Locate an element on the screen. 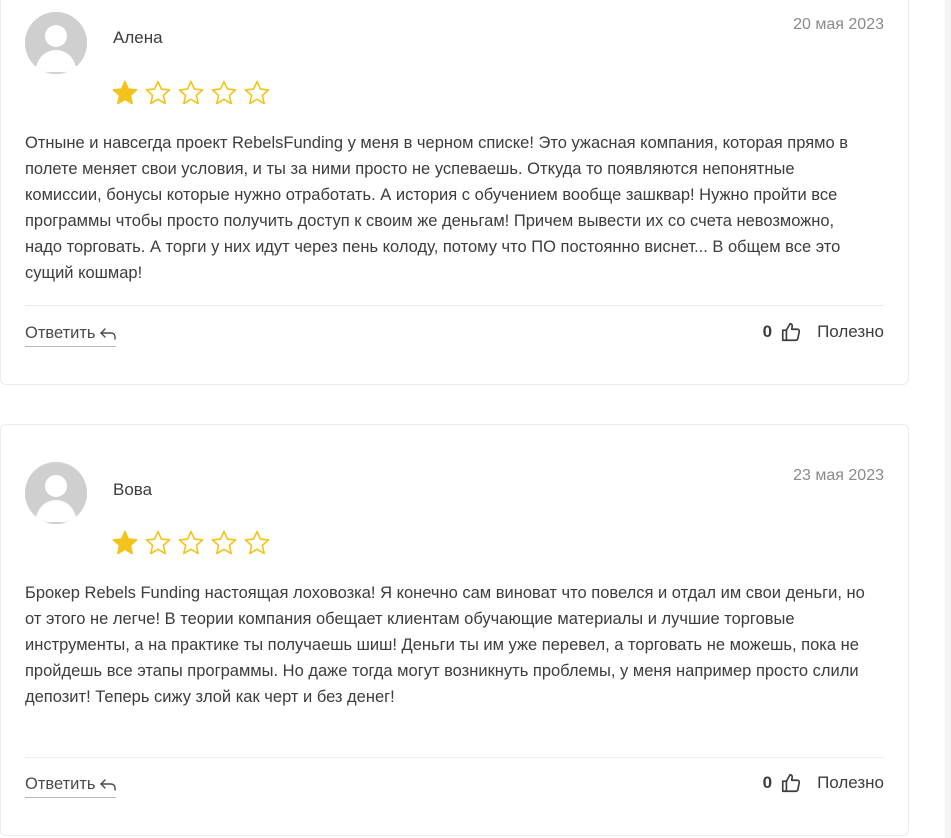 This screenshot has height=838, width=951. review-date: 20 мая 2023 is located at coordinates (838, 24).